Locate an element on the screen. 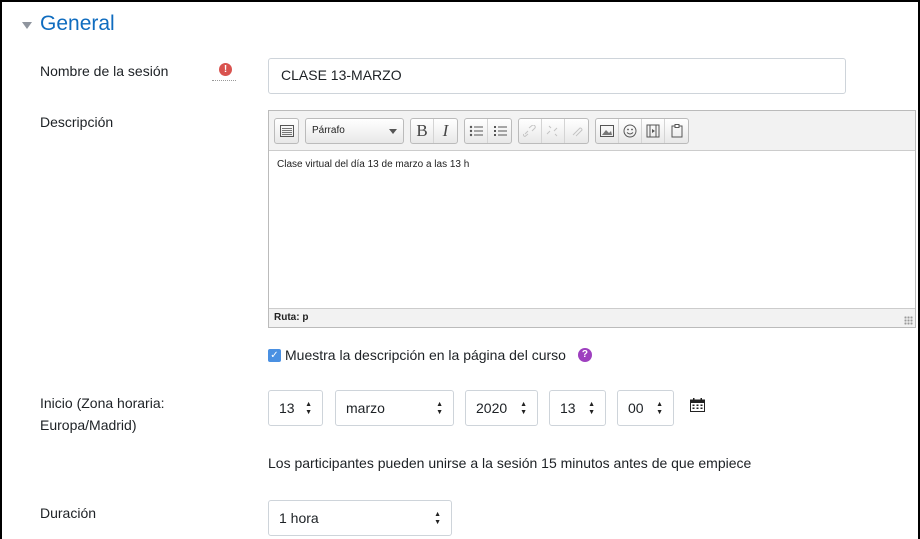  image-icon is located at coordinates (607, 130).